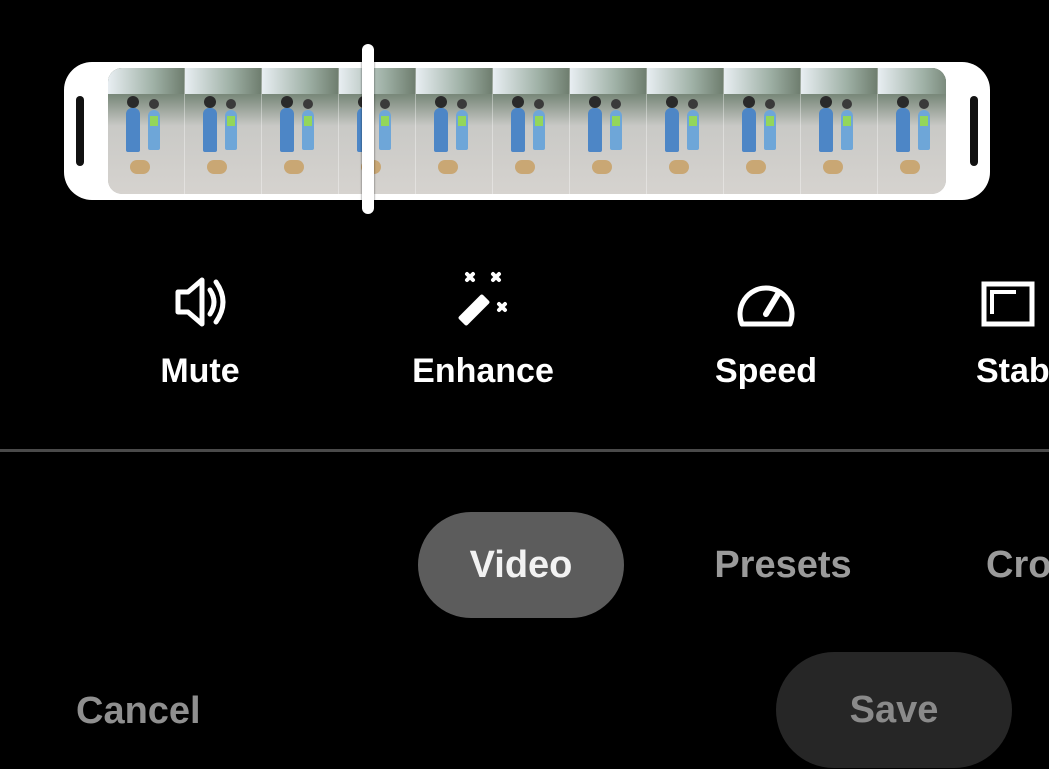 This screenshot has width=1049, height=769. Describe the element at coordinates (974, 131) in the screenshot. I see `trim-handle-end` at that location.